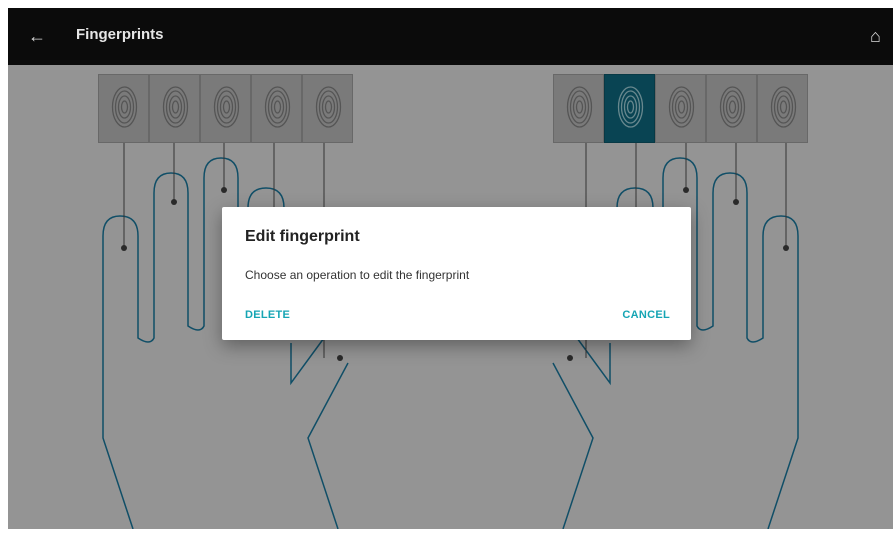  I want to click on cancel-button: CANCEL, so click(646, 315).